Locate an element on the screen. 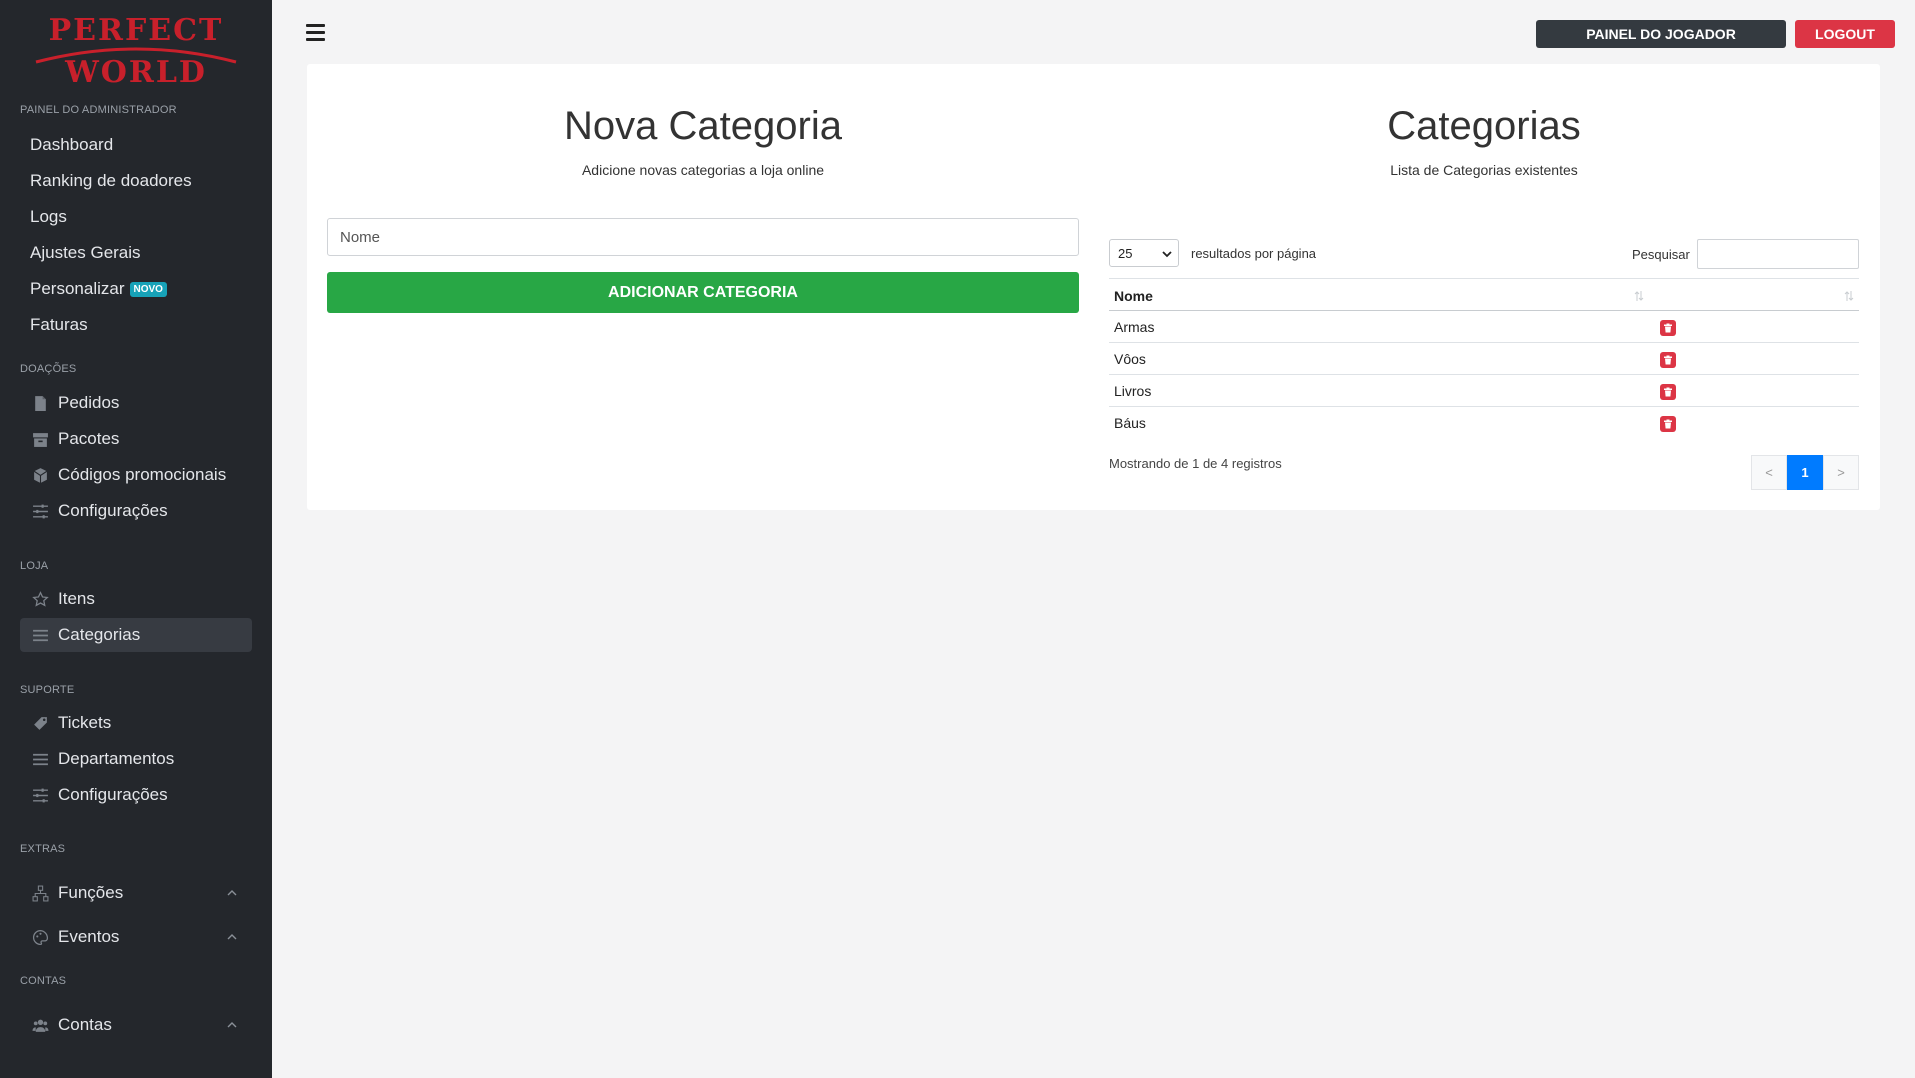 Image resolution: width=1915 pixels, height=1078 pixels. sidebar-item-label: Funções is located at coordinates (91, 892).